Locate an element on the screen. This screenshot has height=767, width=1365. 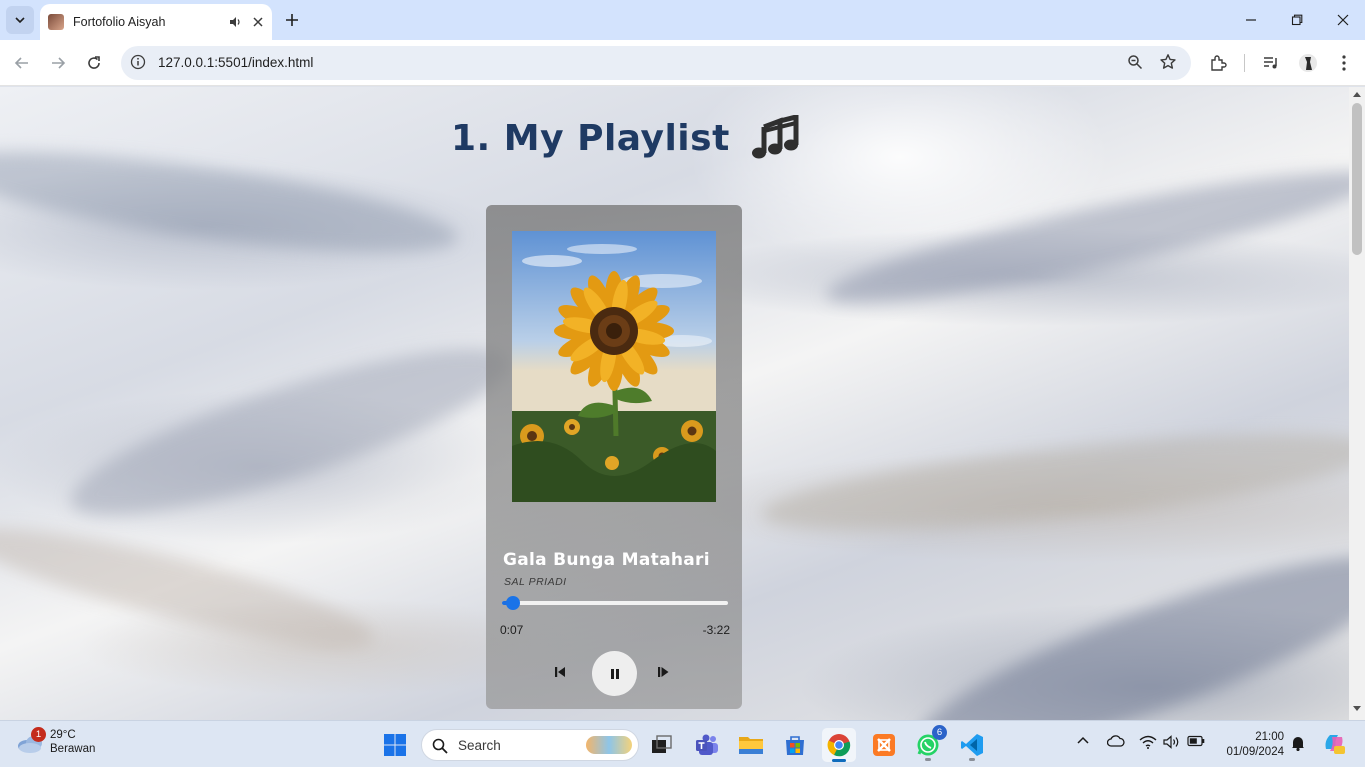
previous-button is located at coordinates (560, 672).